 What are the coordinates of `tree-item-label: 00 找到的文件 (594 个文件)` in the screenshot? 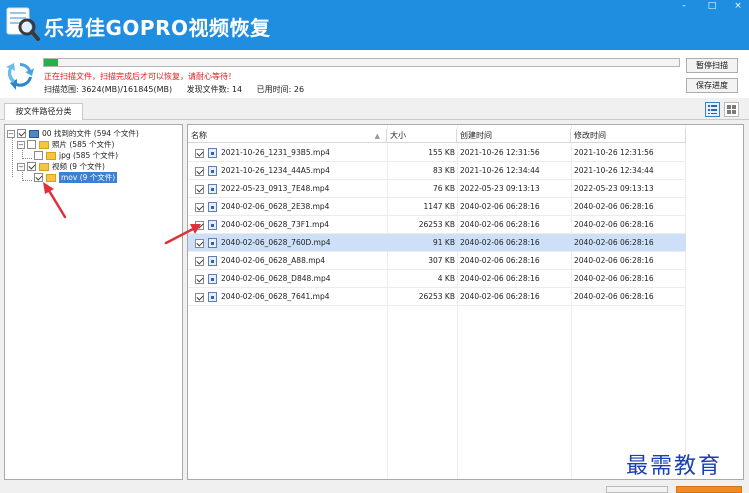 It's located at (90, 133).